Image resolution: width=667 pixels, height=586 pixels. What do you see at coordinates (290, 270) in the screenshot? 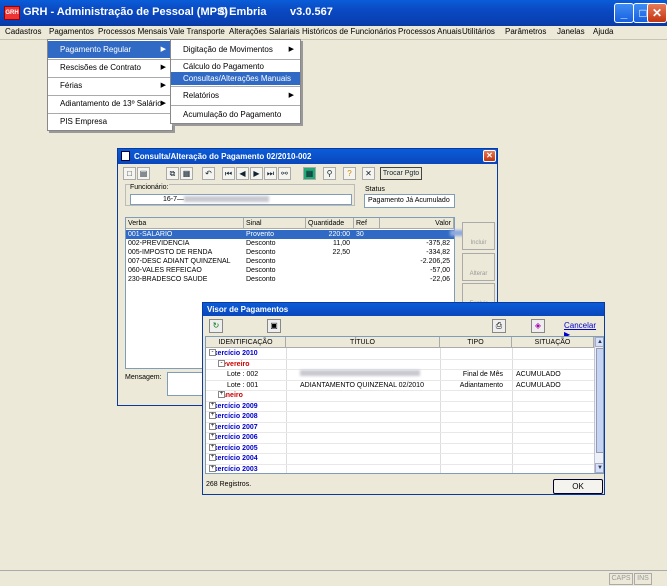
I see `table-row: 060-VALES REFEICAO Desconto -57,00` at bounding box center [290, 270].